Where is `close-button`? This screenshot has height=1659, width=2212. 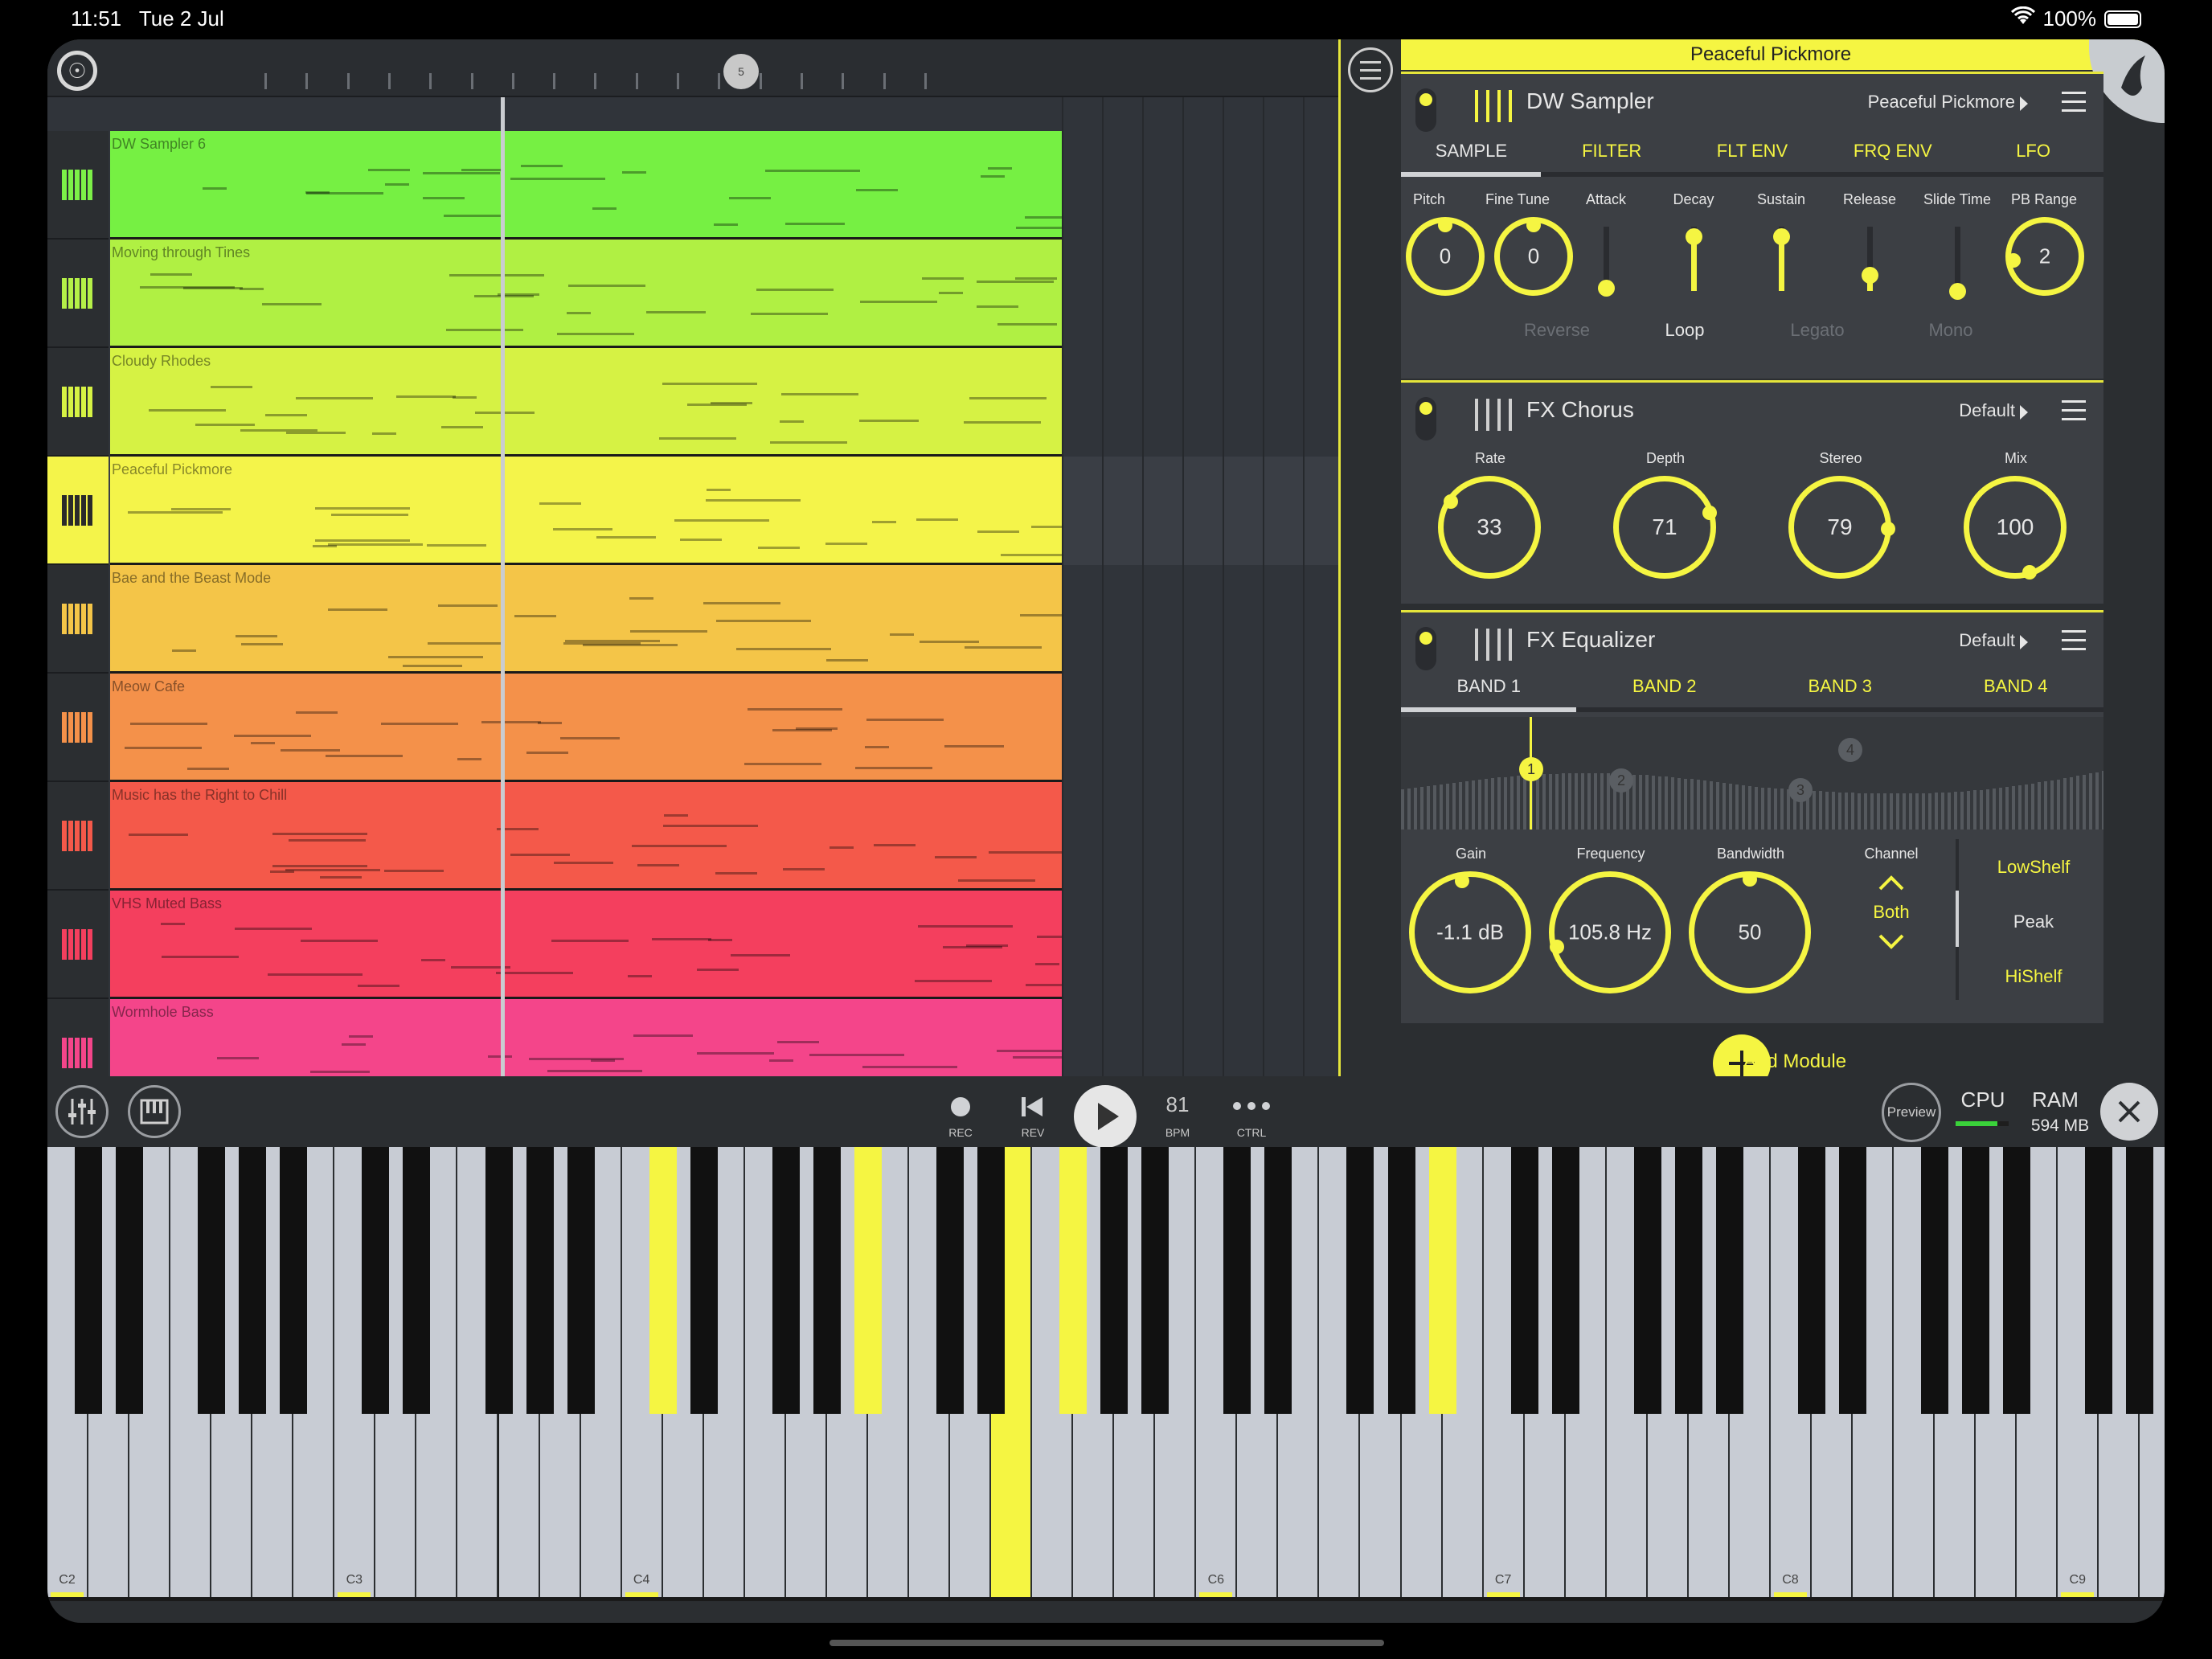
close-button is located at coordinates (2129, 1112).